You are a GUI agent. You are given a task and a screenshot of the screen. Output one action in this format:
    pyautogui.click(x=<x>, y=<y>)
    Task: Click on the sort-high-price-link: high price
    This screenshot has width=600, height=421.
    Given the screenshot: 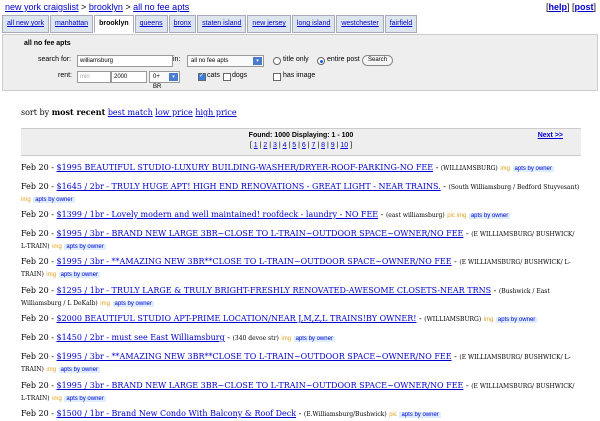 What is the action you would take?
    pyautogui.click(x=215, y=112)
    